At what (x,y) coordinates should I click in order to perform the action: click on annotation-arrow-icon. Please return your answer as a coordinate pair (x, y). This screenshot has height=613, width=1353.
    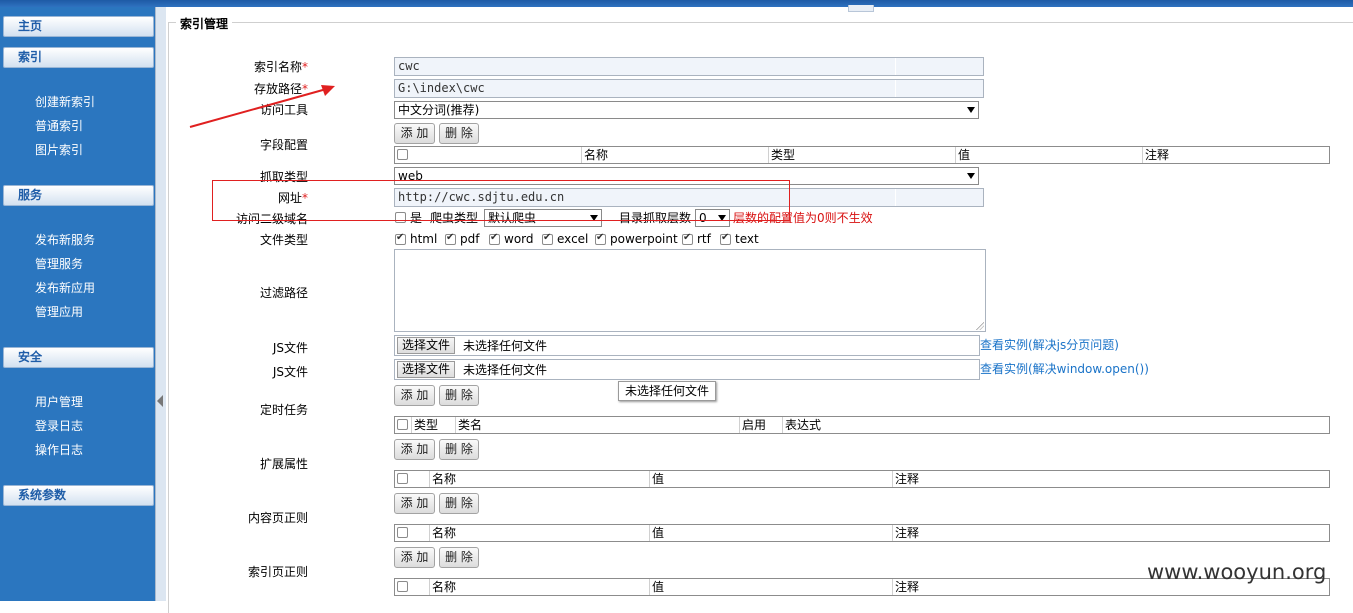
    Looking at the image, I should click on (262, 106).